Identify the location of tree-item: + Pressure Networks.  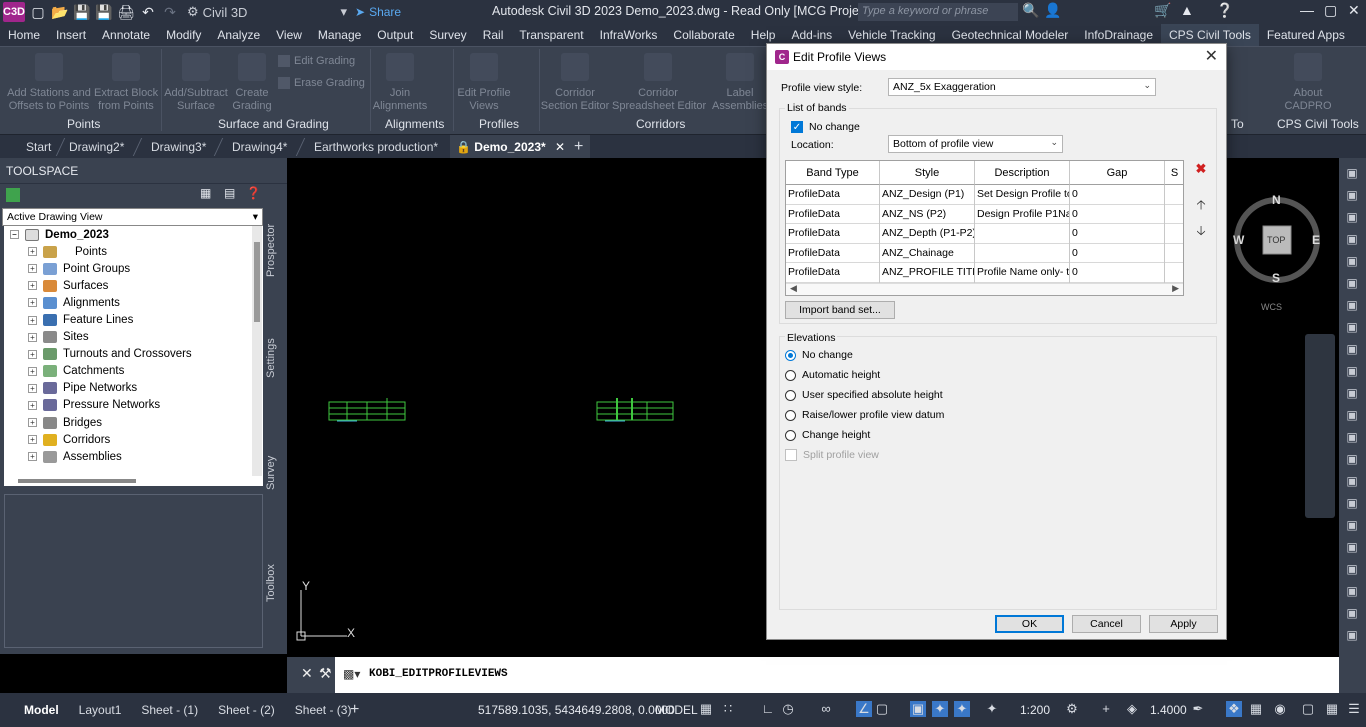
(133, 405).